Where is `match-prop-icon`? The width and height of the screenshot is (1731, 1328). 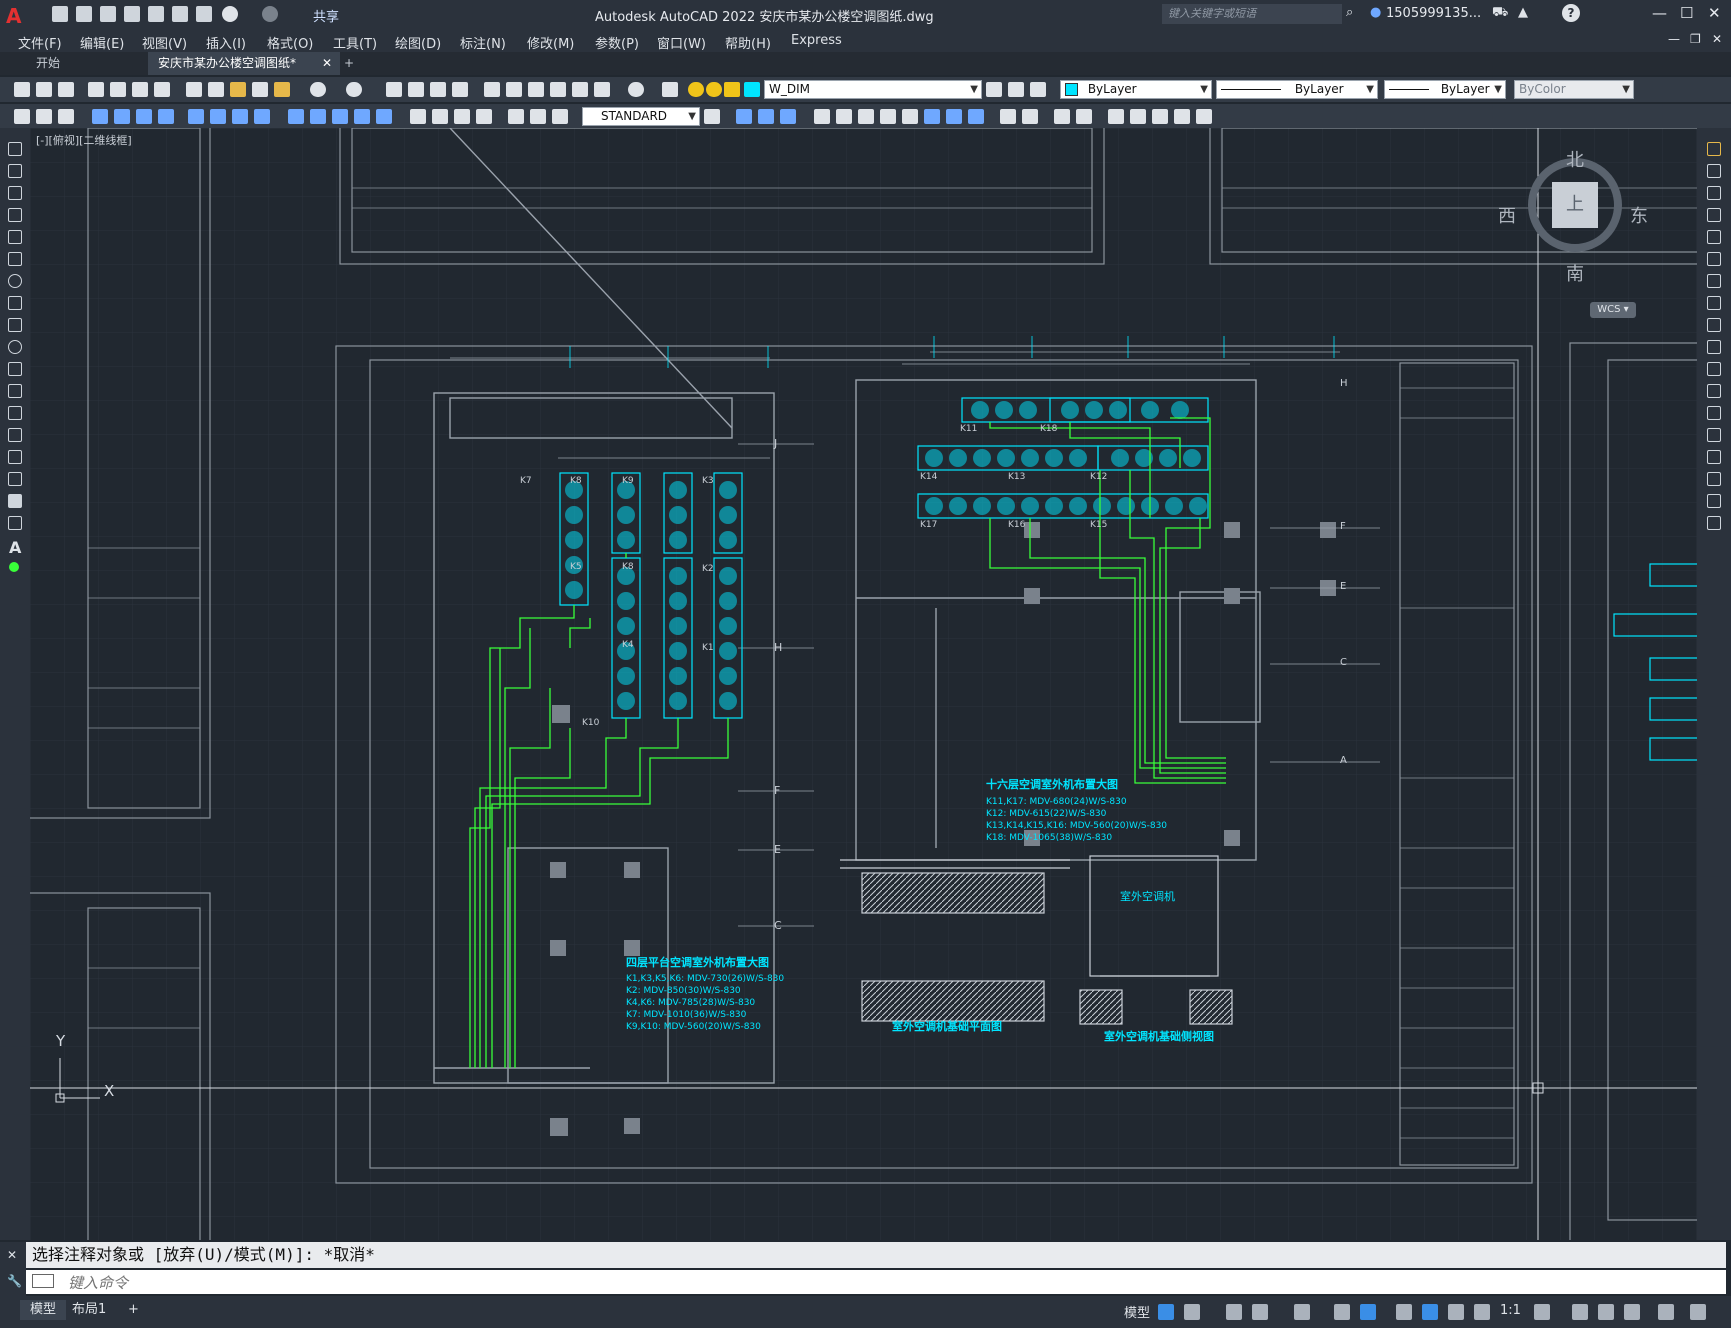
match-prop-icon is located at coordinates (260, 89).